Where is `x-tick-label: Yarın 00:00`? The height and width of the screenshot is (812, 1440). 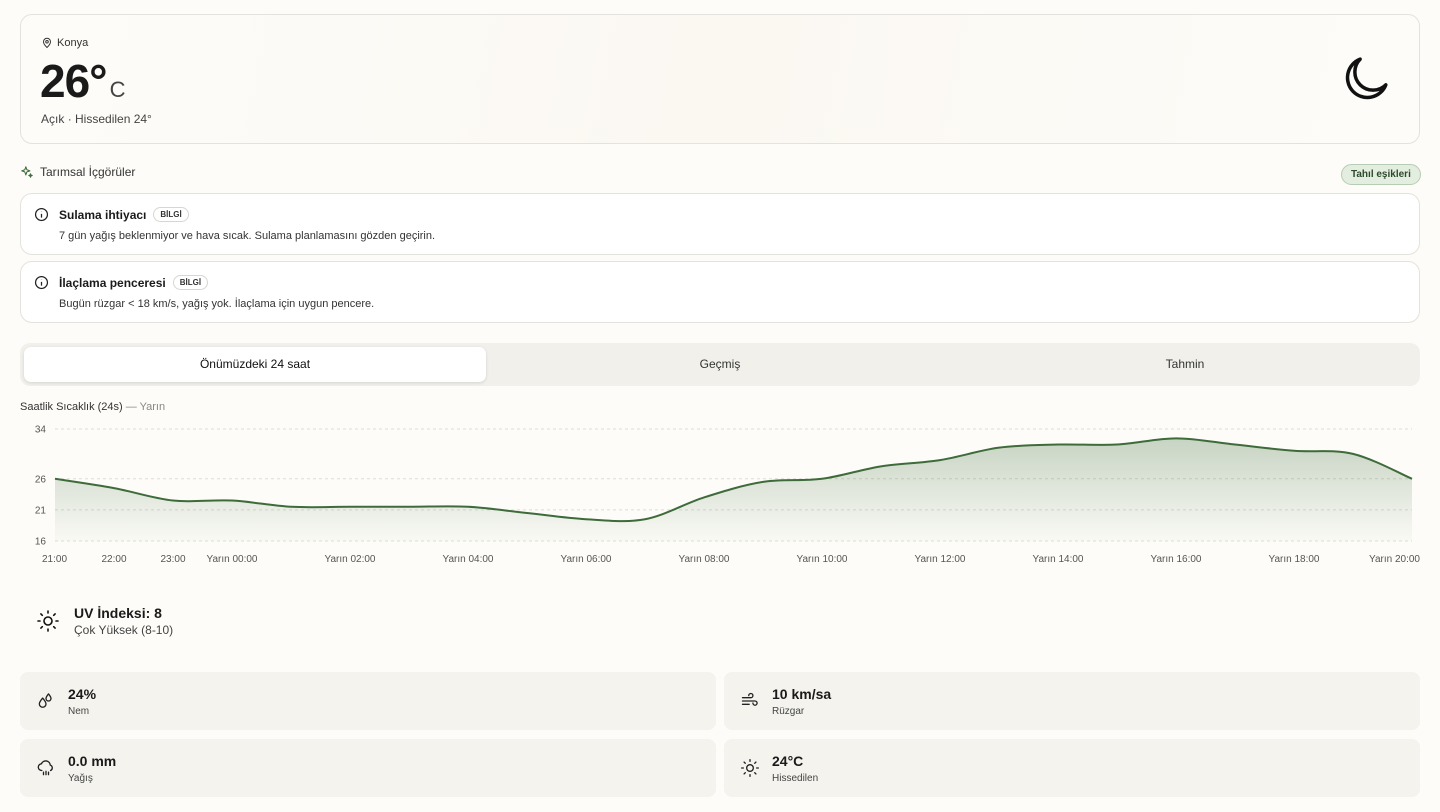
x-tick-label: Yarın 00:00 is located at coordinates (232, 559).